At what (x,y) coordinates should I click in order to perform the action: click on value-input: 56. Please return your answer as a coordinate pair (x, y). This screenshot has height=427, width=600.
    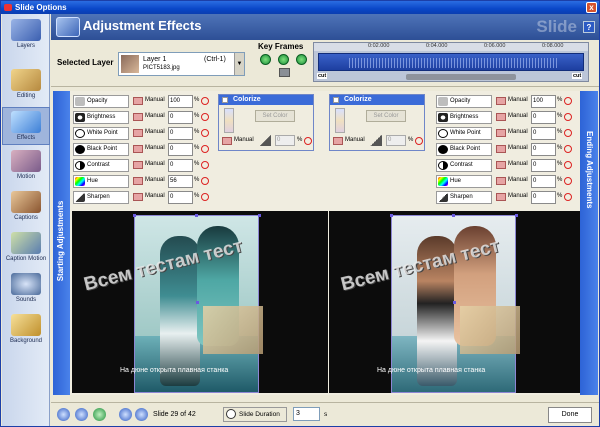
    Looking at the image, I should click on (180, 181).